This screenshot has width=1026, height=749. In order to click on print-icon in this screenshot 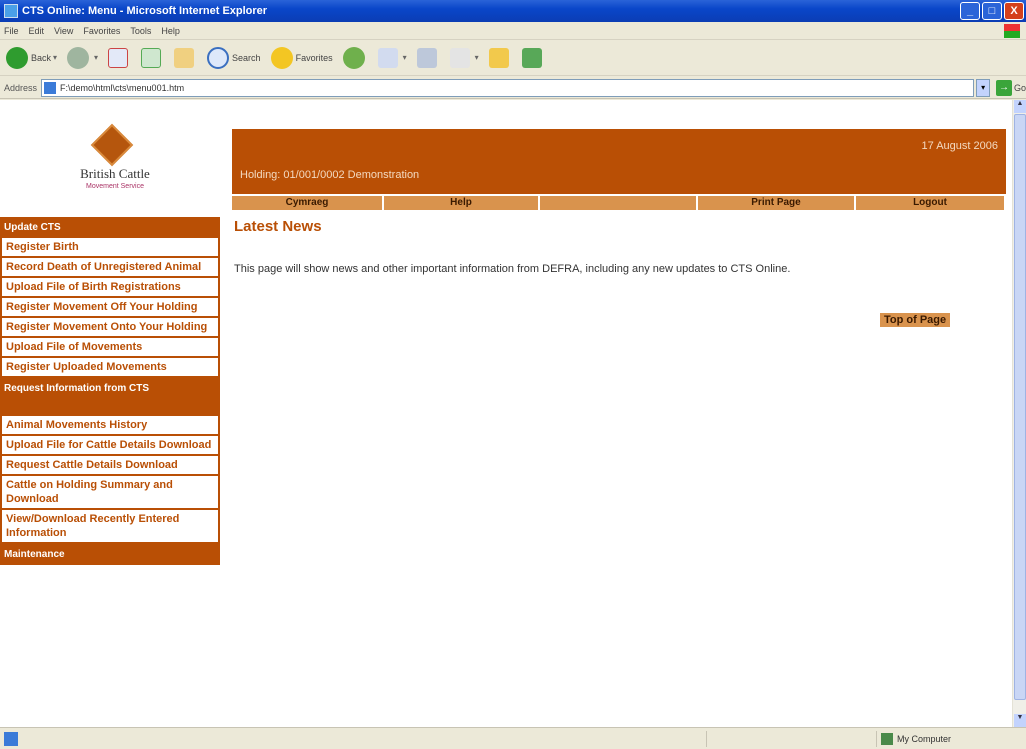, I will do `click(426, 57)`.